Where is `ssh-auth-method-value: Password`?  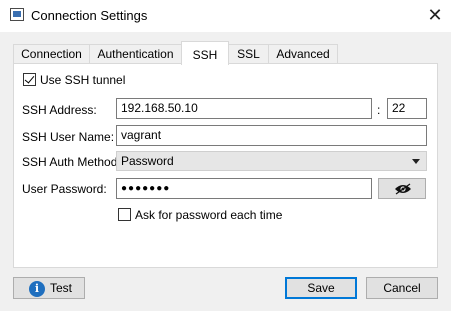
ssh-auth-method-value: Password is located at coordinates (147, 161).